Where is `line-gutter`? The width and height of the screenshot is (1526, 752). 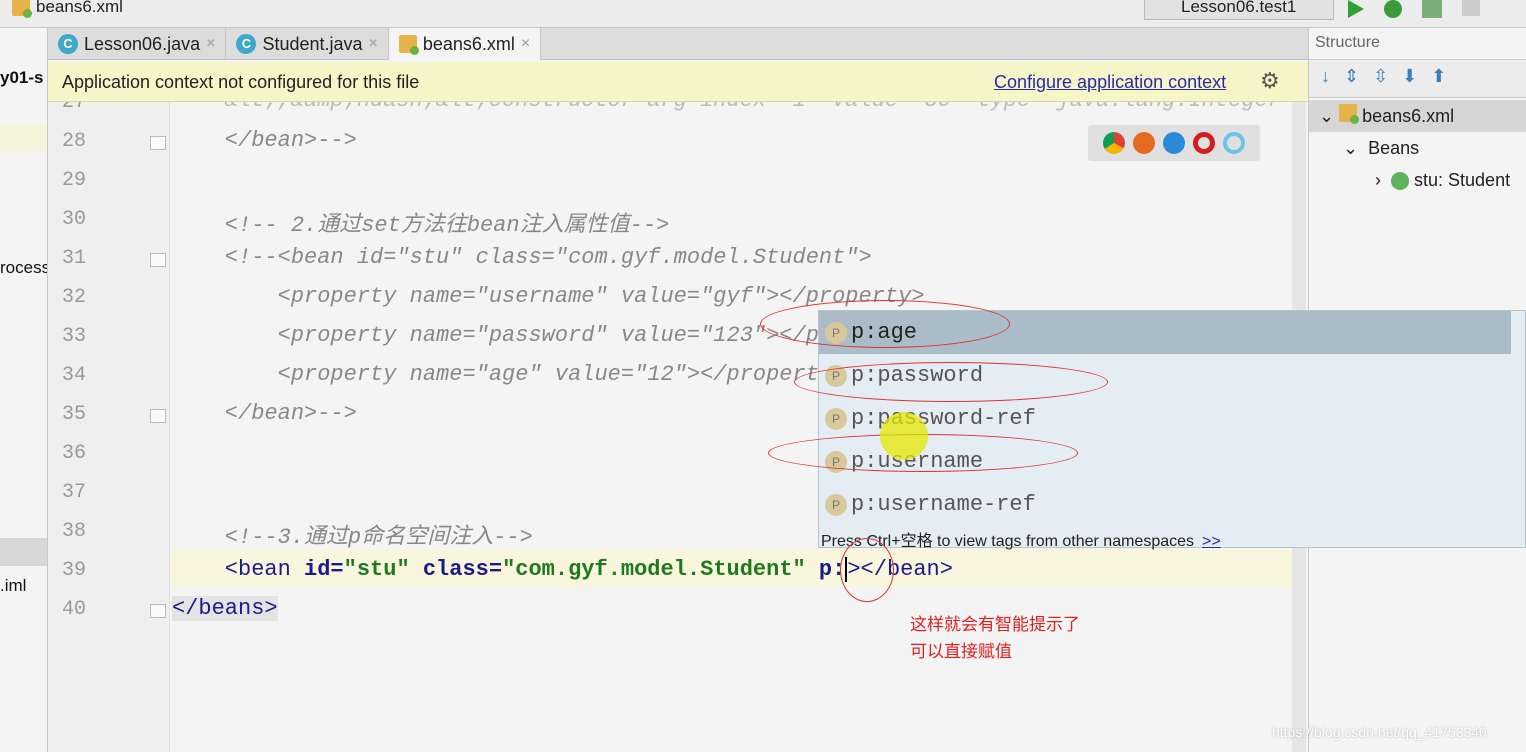 line-gutter is located at coordinates (109, 427).